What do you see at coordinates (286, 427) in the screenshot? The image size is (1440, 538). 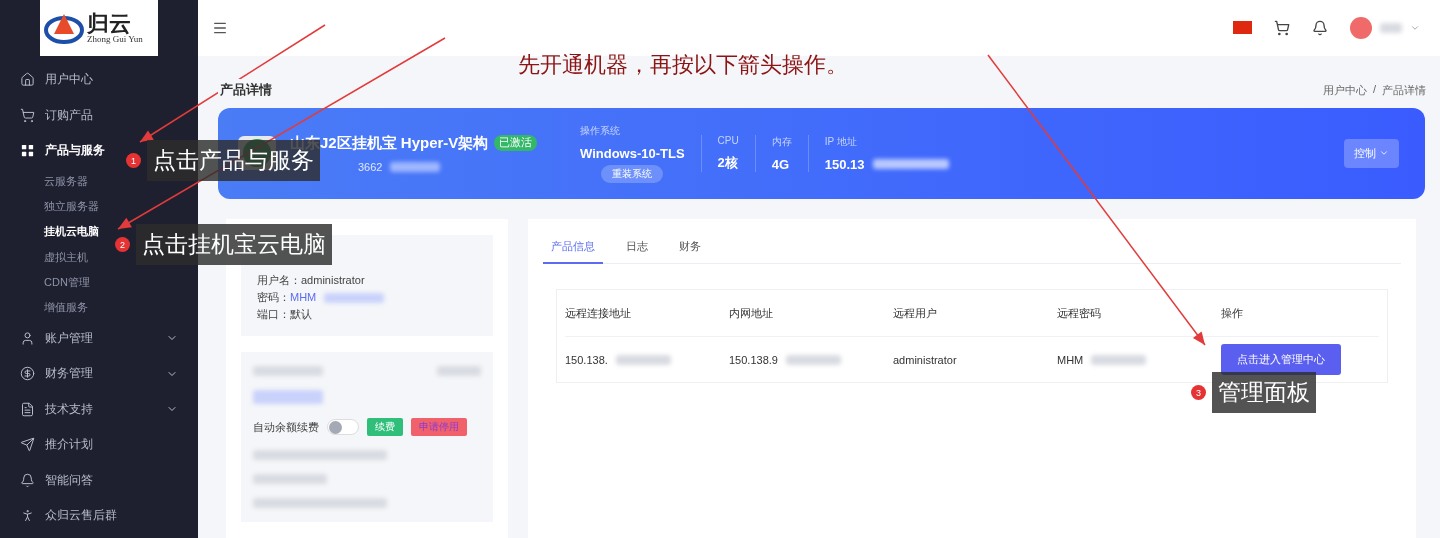 I see `auto-renew-label: 自动余额续费` at bounding box center [286, 427].